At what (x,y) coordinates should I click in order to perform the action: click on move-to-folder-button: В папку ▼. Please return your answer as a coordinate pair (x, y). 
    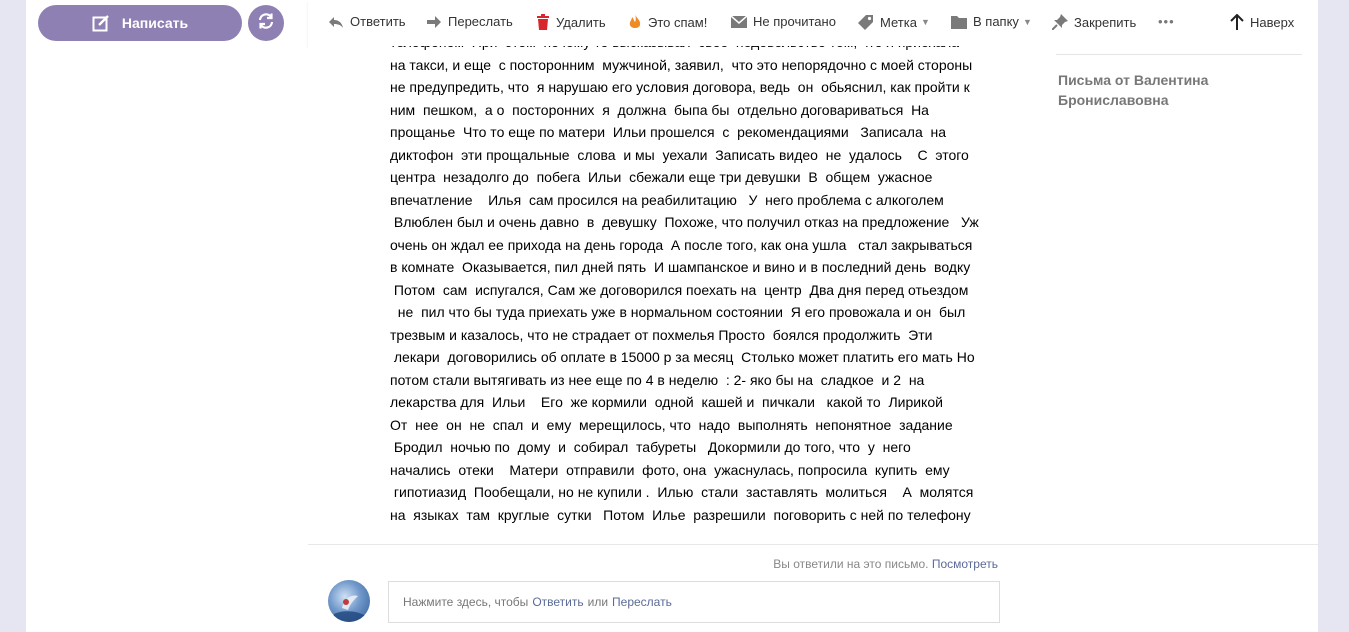
    Looking at the image, I should click on (991, 21).